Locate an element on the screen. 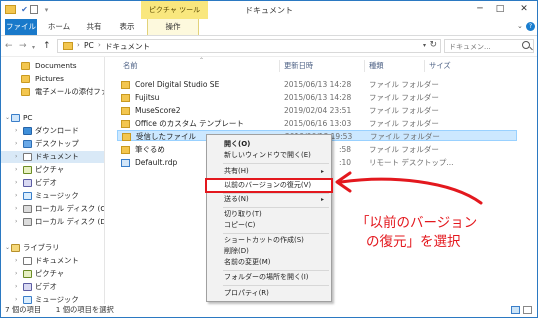  tab-home: ホーム is located at coordinates (59, 27).